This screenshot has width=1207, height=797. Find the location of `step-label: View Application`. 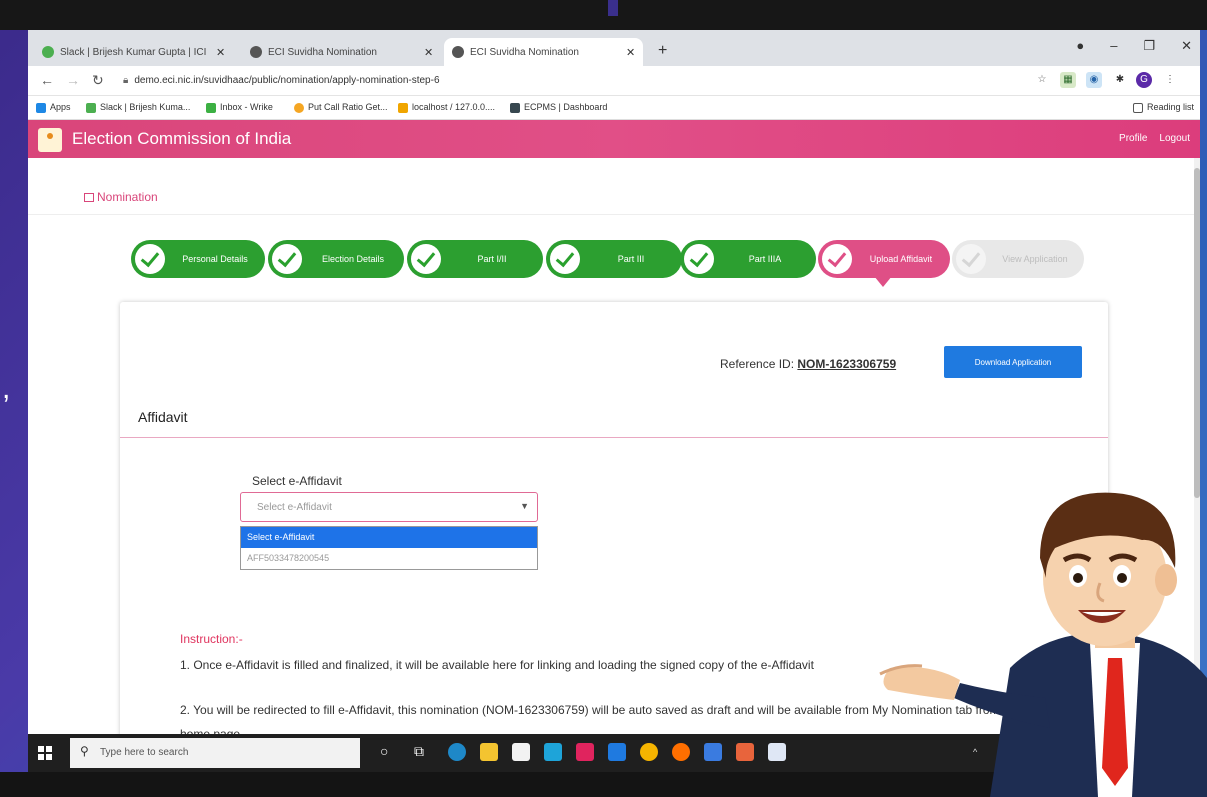

step-label: View Application is located at coordinates (1035, 258).